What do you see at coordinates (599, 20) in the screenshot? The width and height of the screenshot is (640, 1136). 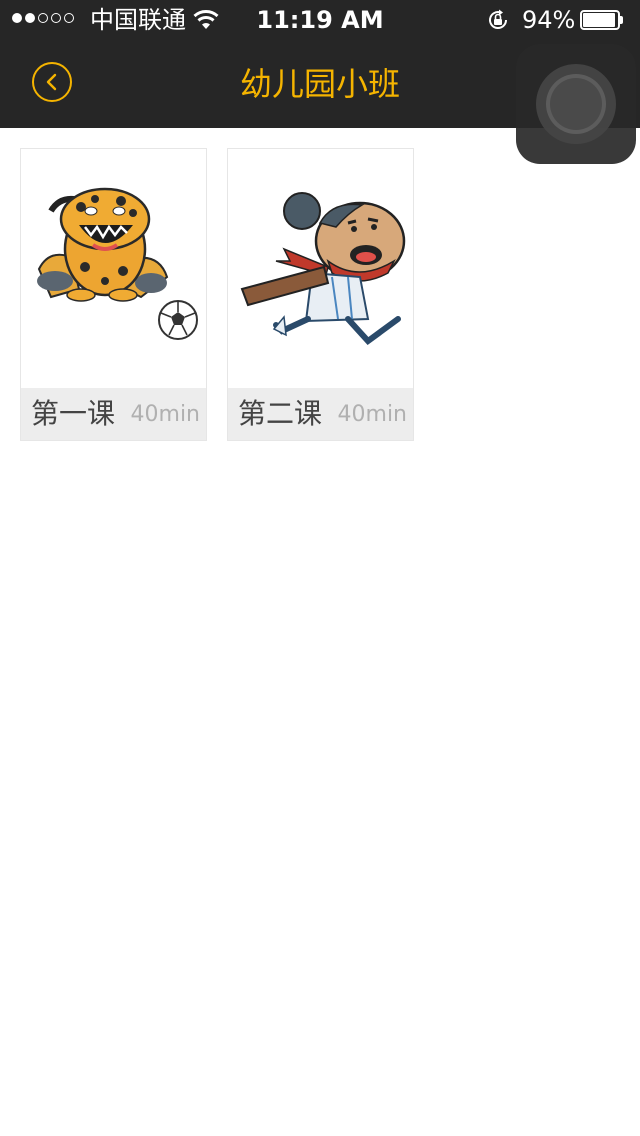 I see `battery-level-fill` at bounding box center [599, 20].